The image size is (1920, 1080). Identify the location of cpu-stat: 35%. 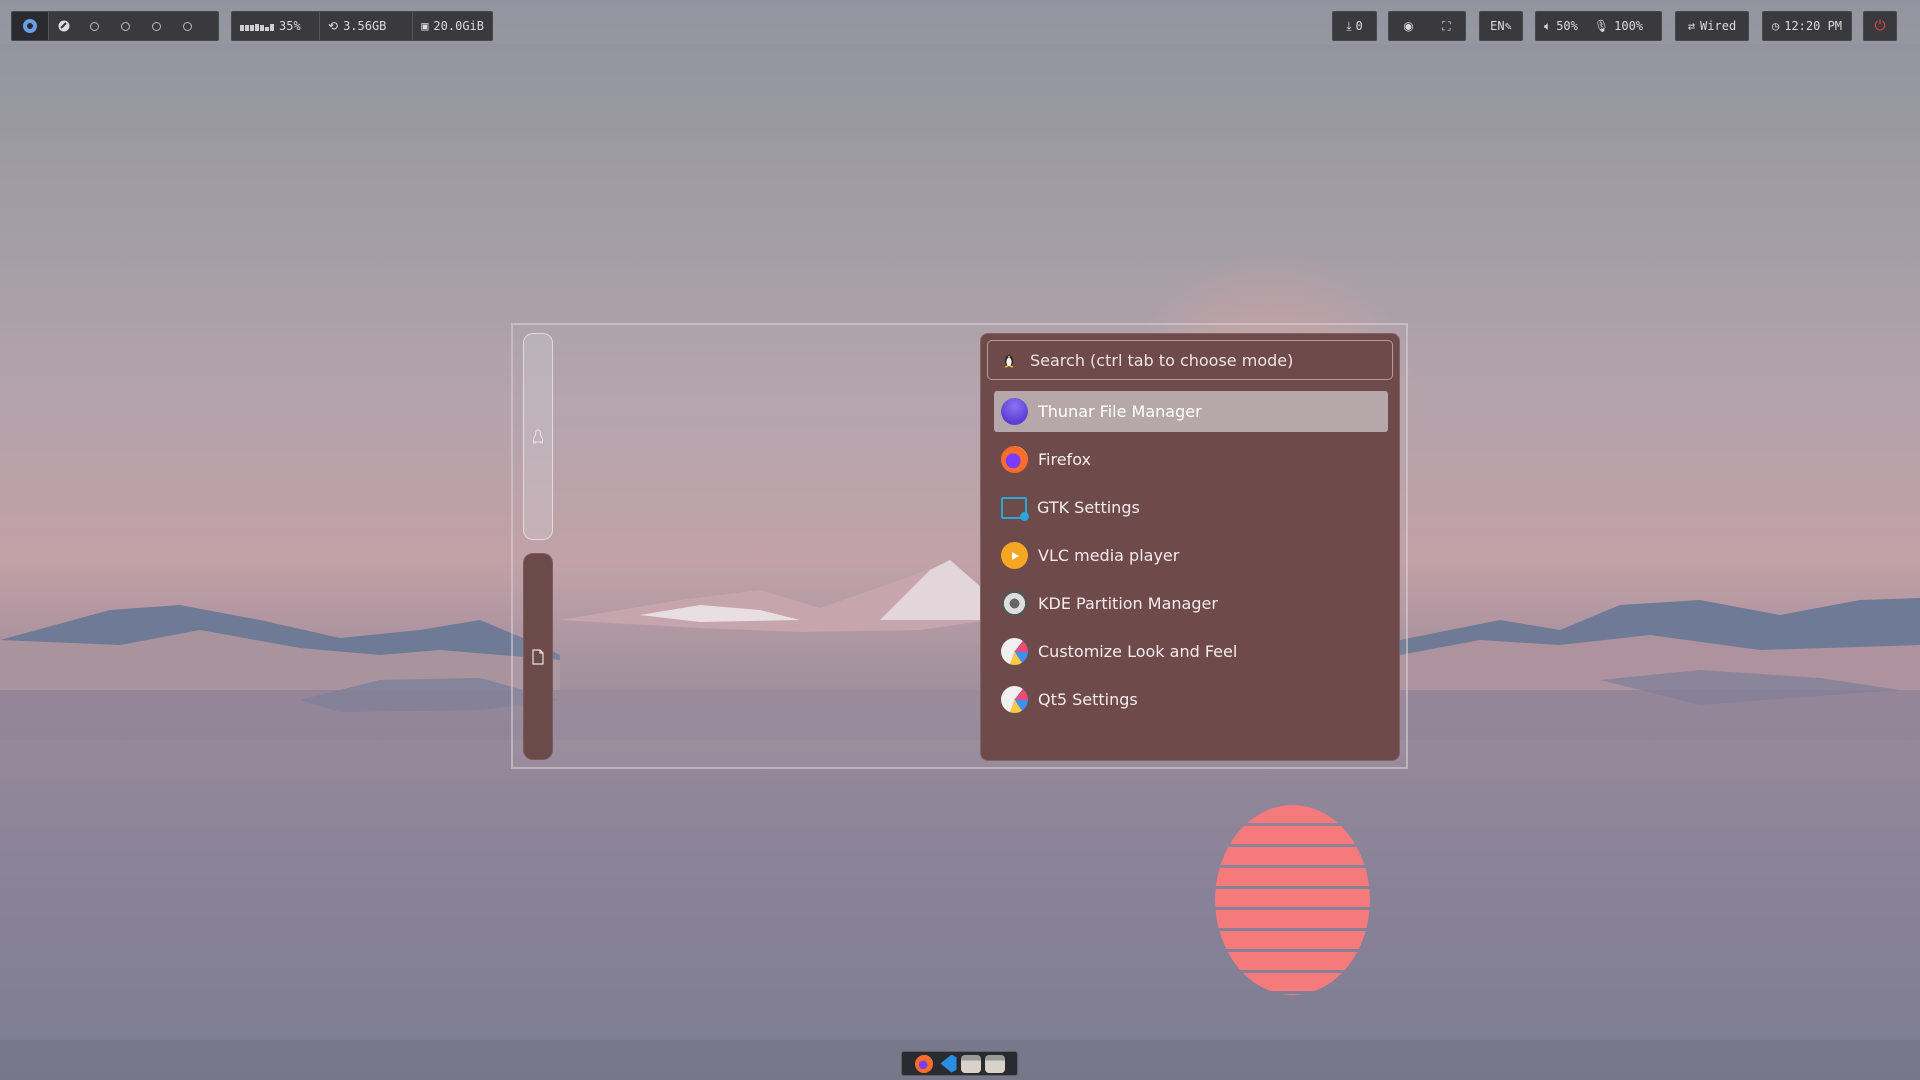
(276, 26).